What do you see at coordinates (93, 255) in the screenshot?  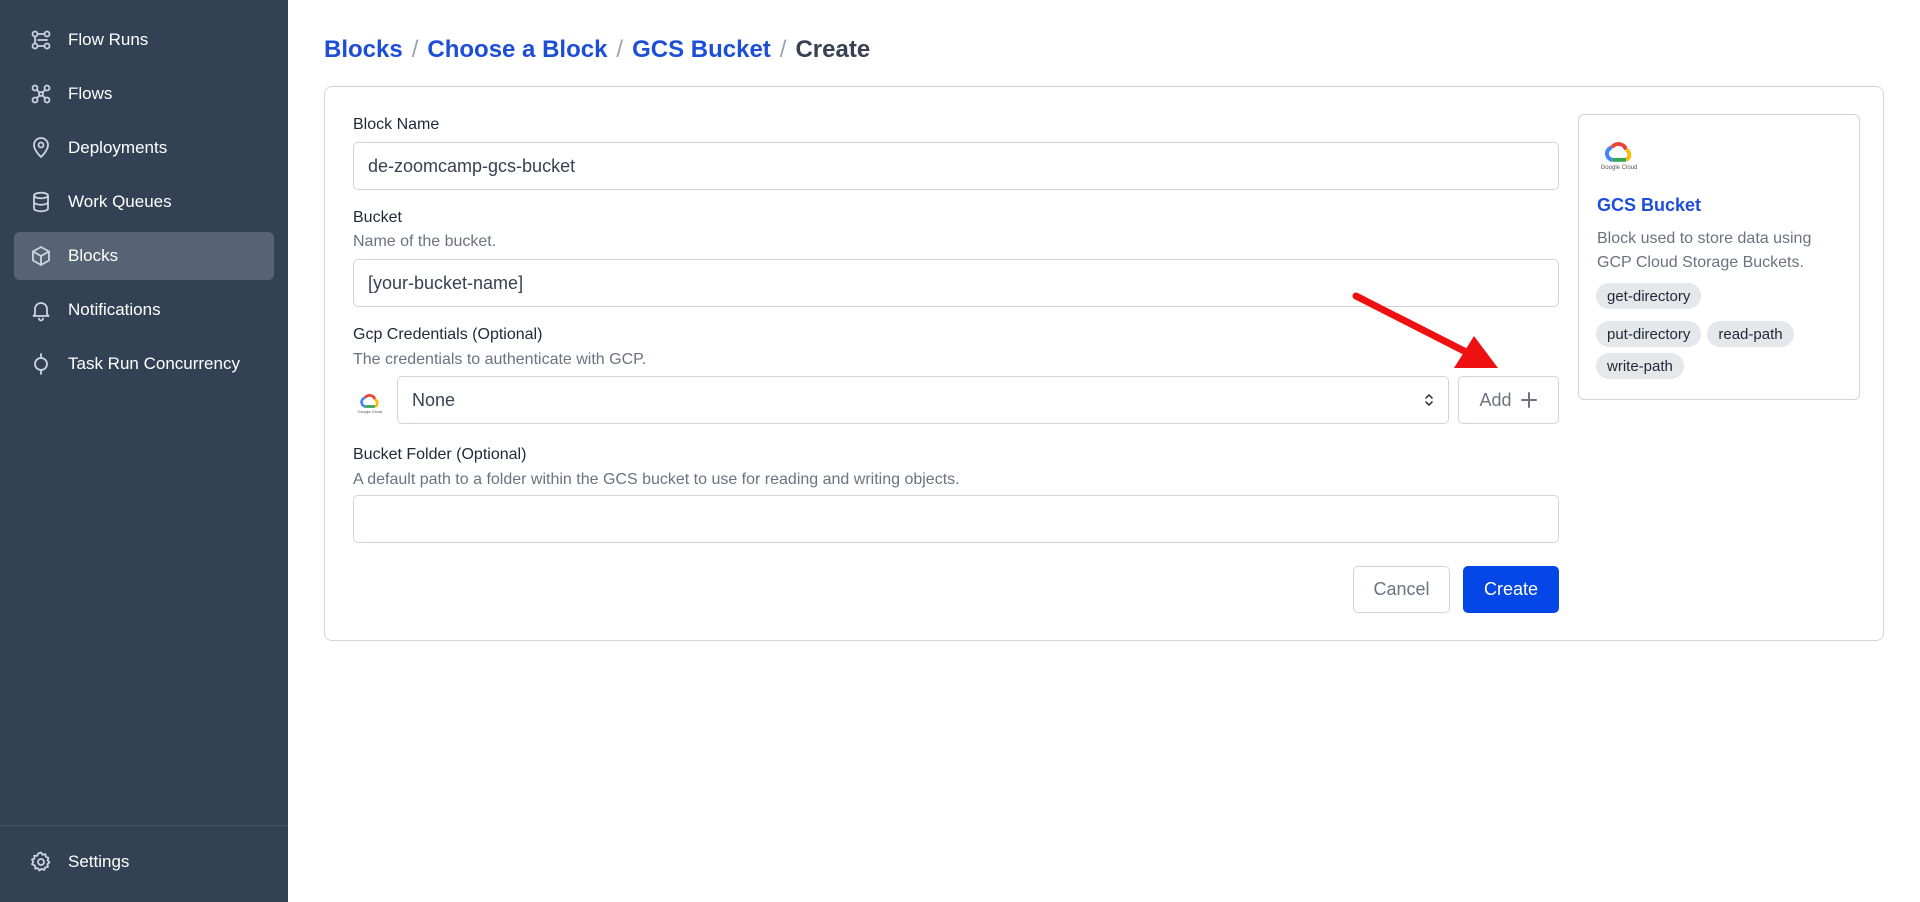 I see `sidebar-item-label: Blocks` at bounding box center [93, 255].